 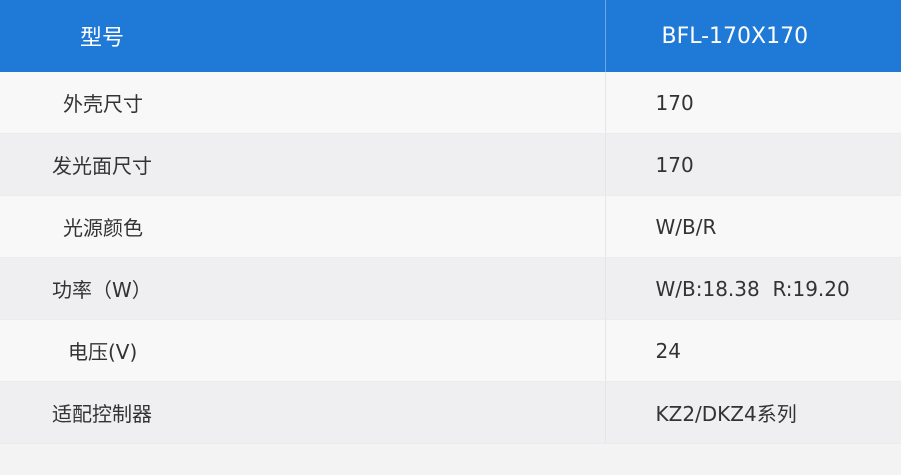 I want to click on row-label-cell: 发光面尺寸, so click(x=303, y=164).